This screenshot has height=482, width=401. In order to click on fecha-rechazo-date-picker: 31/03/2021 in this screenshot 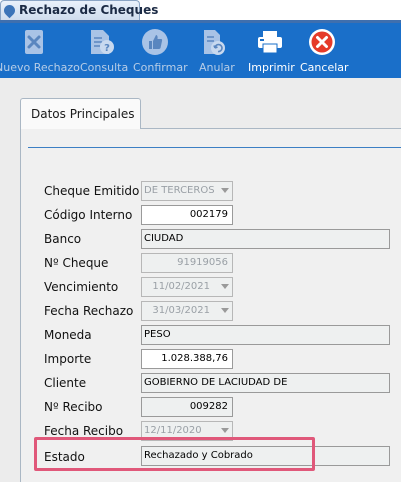, I will do `click(187, 311)`.